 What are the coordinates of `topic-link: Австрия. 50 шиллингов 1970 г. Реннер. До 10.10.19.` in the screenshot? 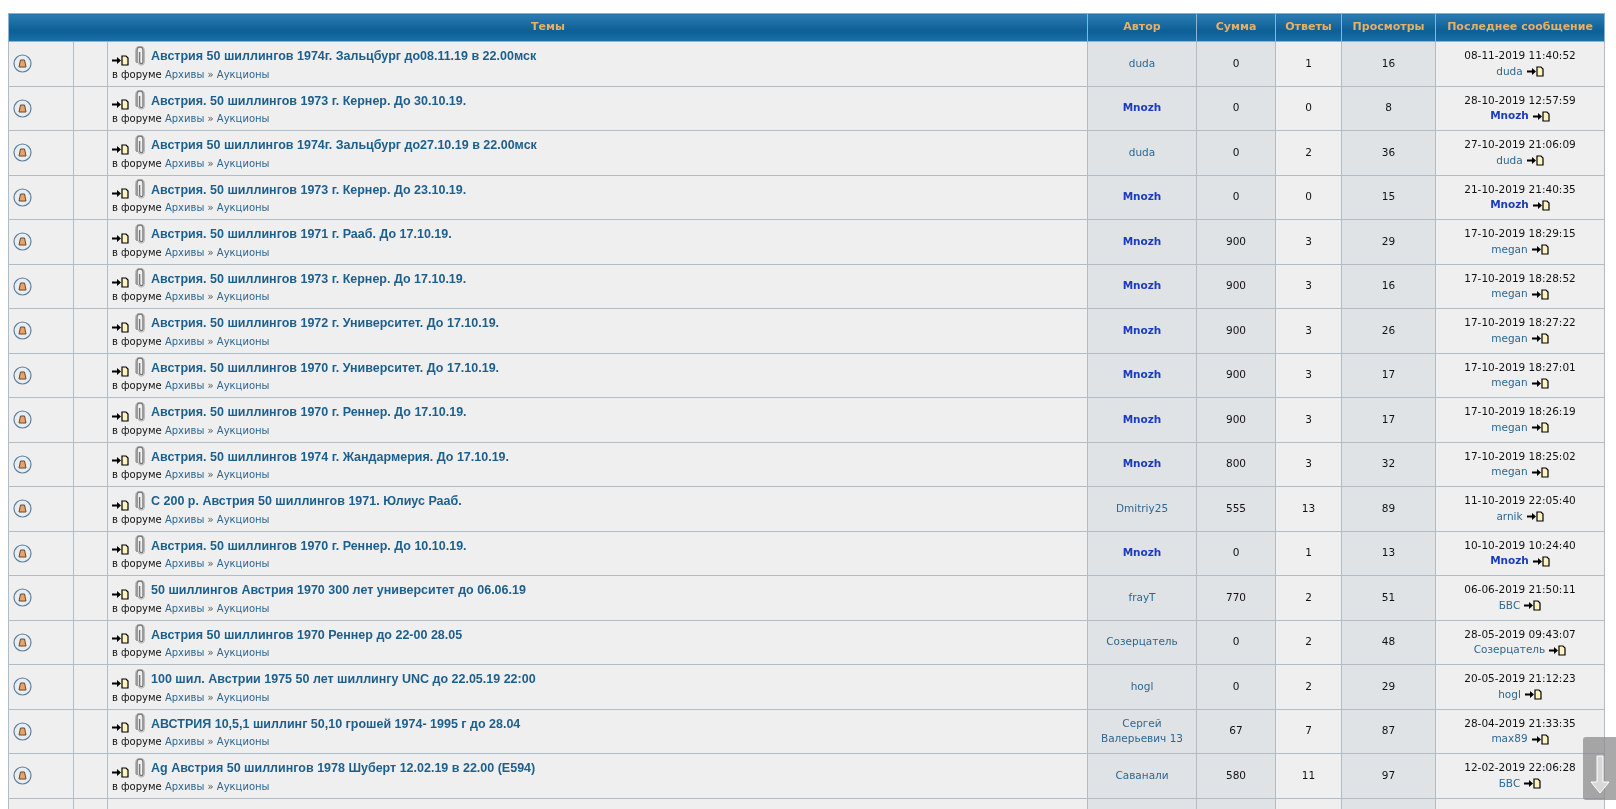 It's located at (309, 546).